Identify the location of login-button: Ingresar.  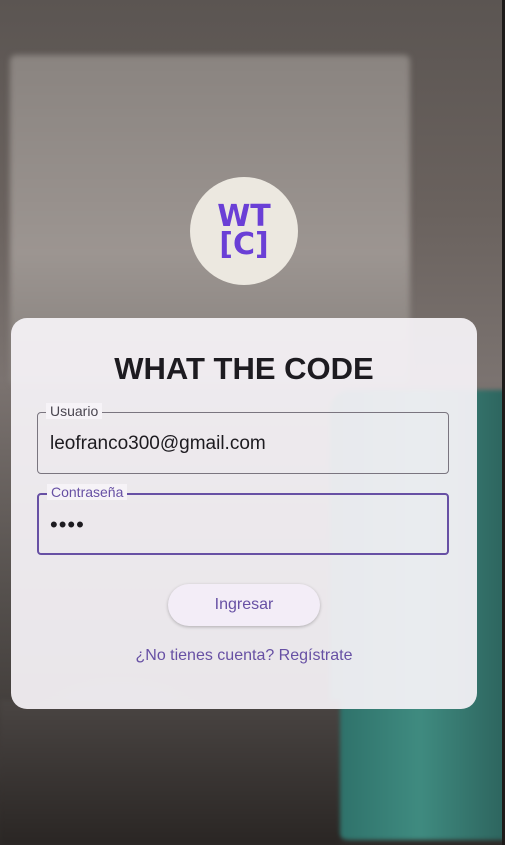
(244, 605).